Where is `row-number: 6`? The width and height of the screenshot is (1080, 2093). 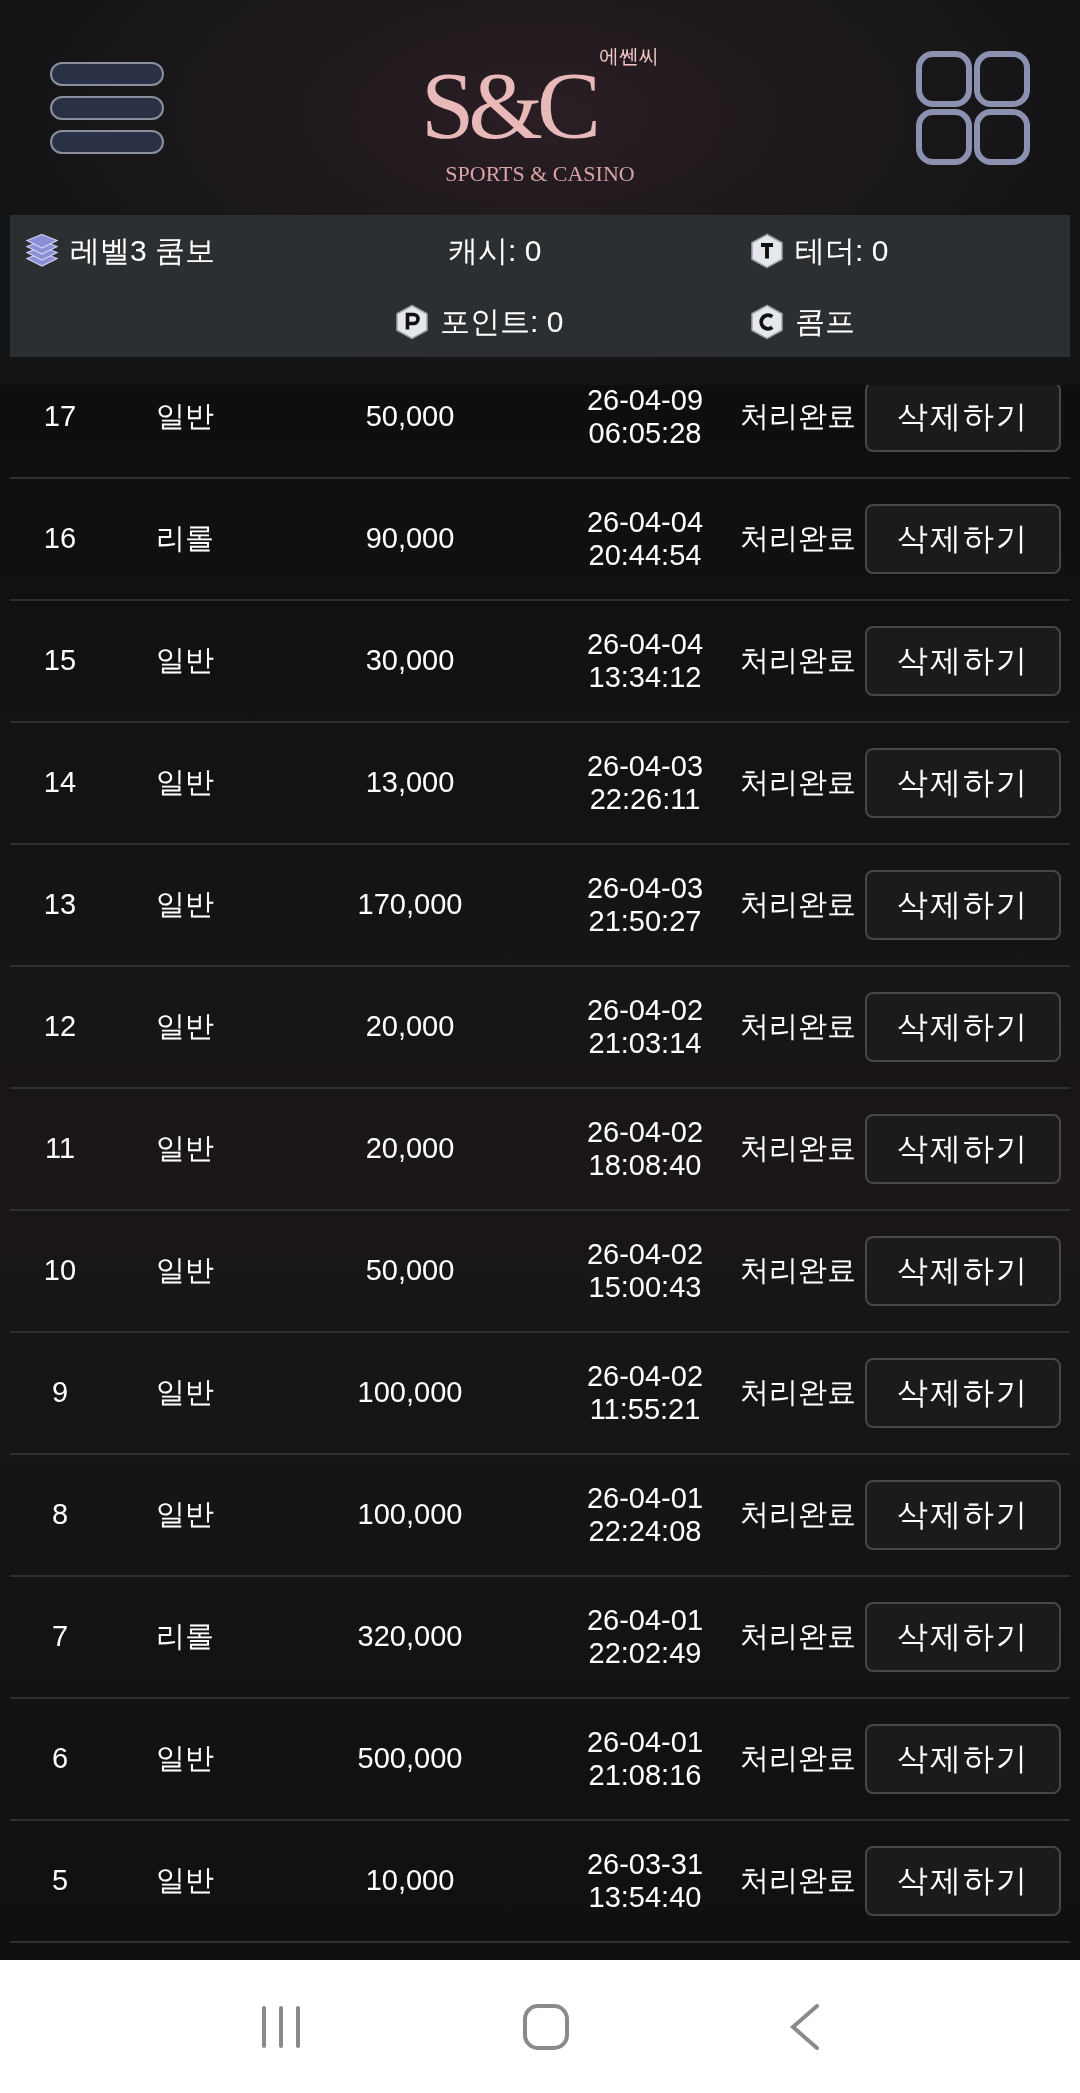
row-number: 6 is located at coordinates (60, 1759).